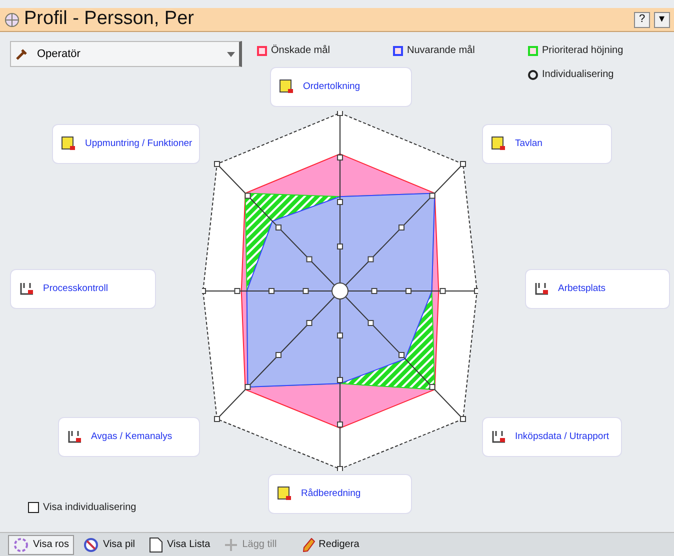 Image resolution: width=674 pixels, height=556 pixels. What do you see at coordinates (642, 20) in the screenshot?
I see `help-button: ?` at bounding box center [642, 20].